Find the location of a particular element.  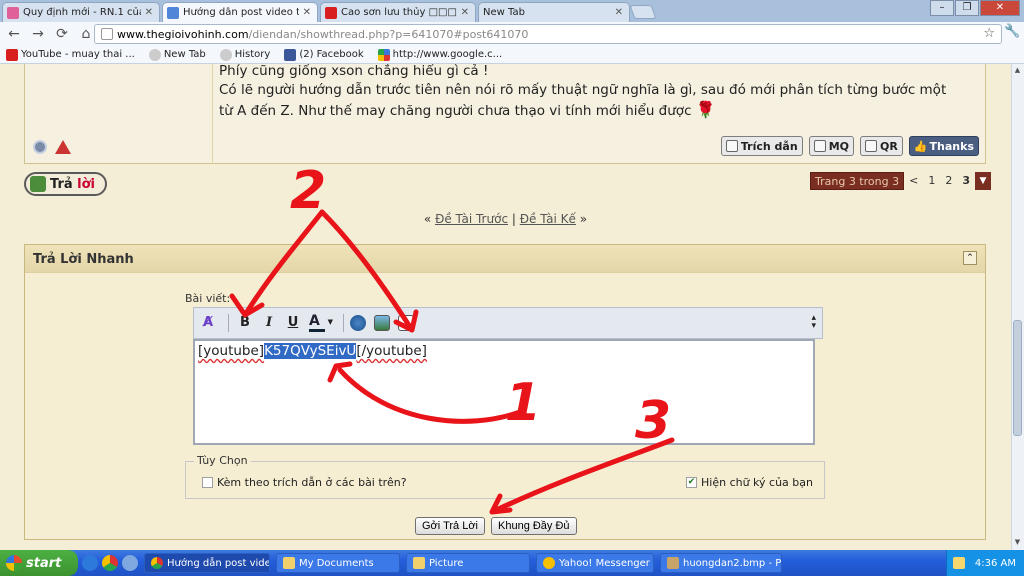

next-thread-link: Đề Tài Kế is located at coordinates (548, 219).